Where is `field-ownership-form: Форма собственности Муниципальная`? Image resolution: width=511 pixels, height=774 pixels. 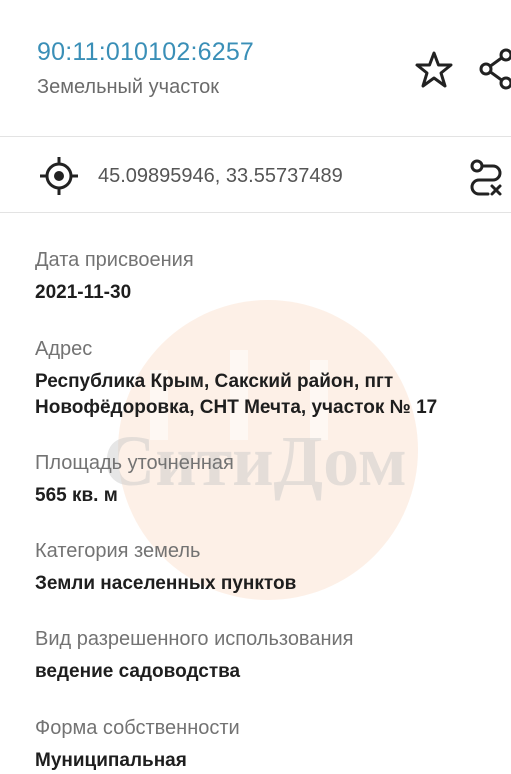
field-ownership-form: Форма собственности Муниципальная is located at coordinates (137, 744).